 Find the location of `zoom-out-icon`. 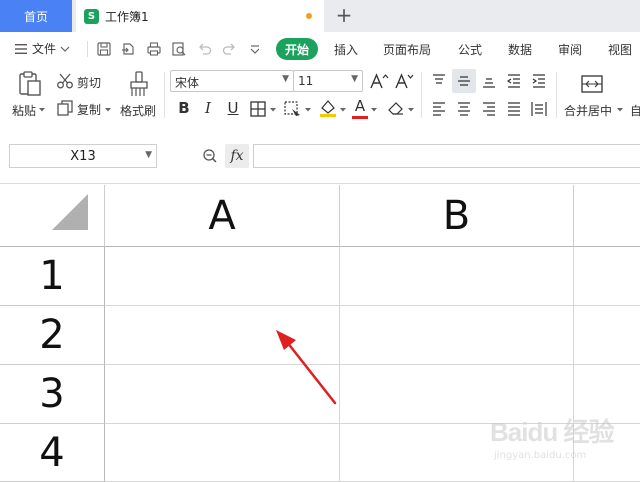

zoom-out-icon is located at coordinates (210, 156).